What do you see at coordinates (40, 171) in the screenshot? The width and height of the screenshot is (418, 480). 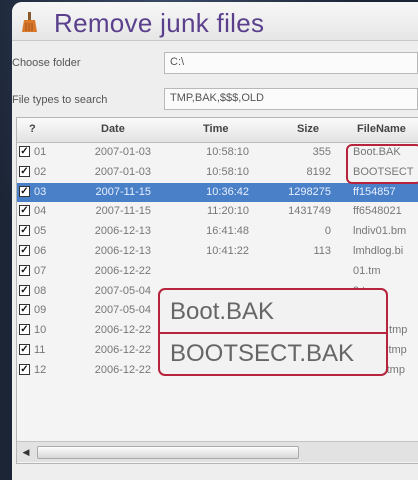 I see `row-number: 02` at bounding box center [40, 171].